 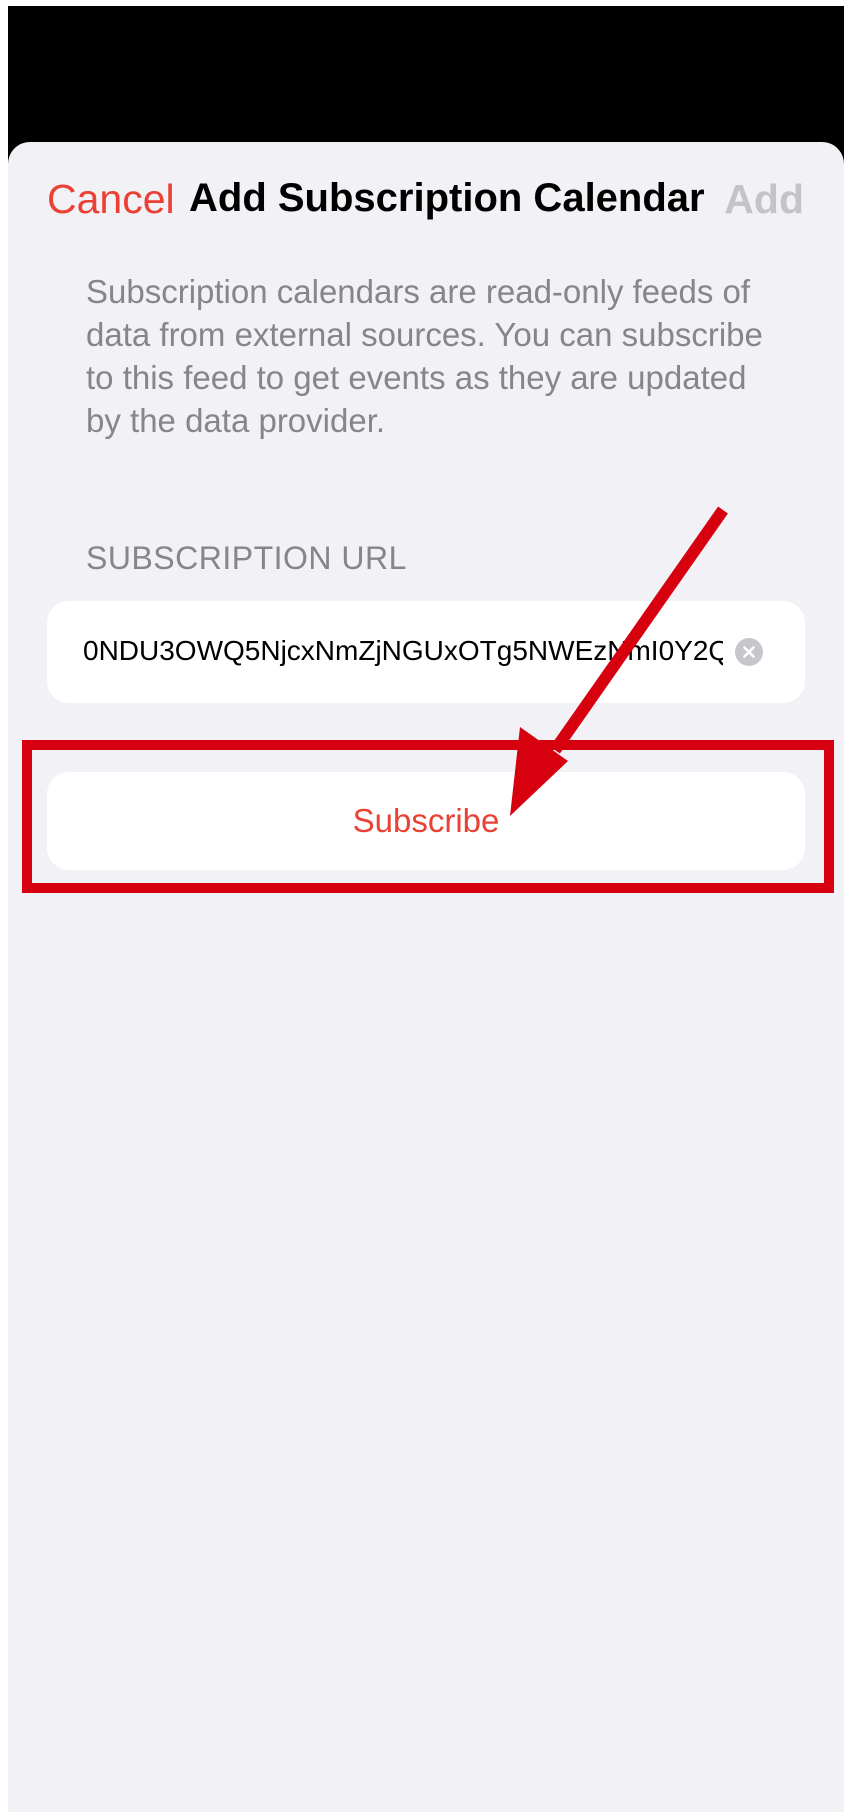 I want to click on subscribe-button: Subscribe, so click(x=426, y=821).